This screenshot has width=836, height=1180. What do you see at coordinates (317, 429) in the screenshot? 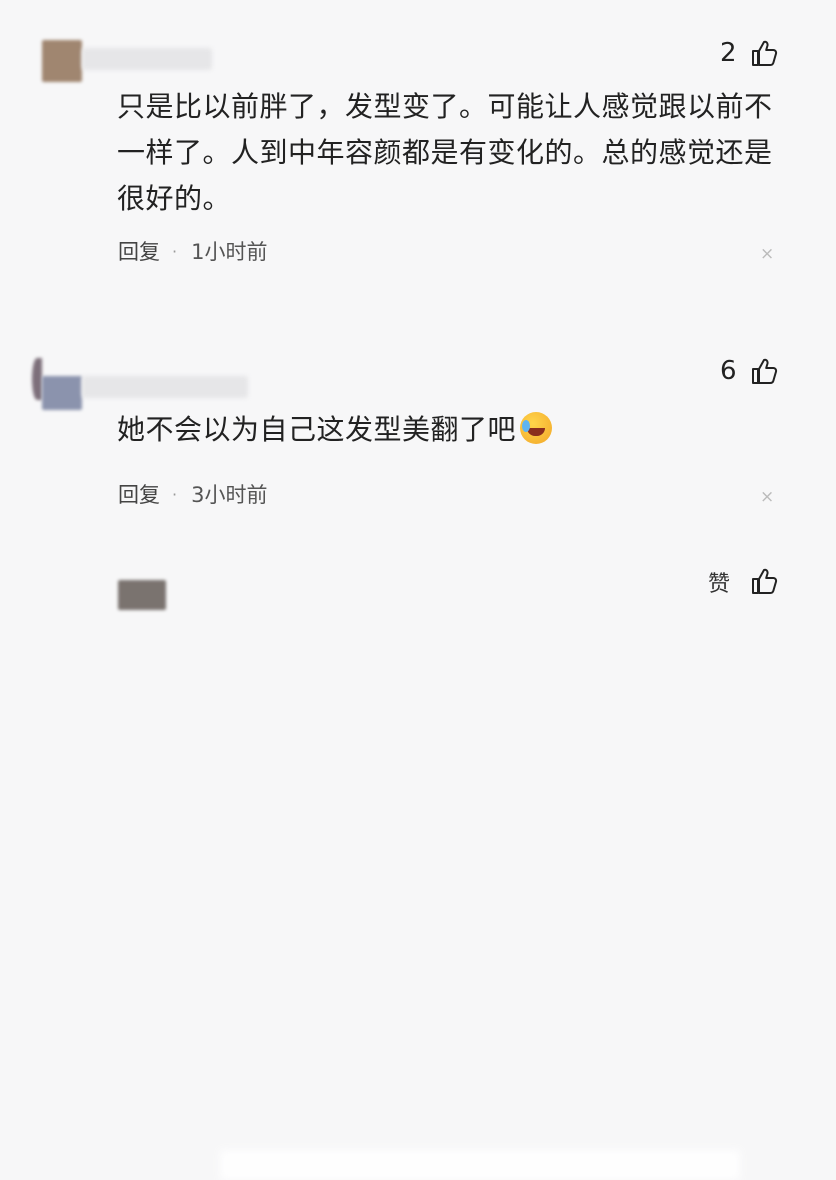
I see `comment-text-content: 她不会以为自己这发型美翻了吧` at bounding box center [317, 429].